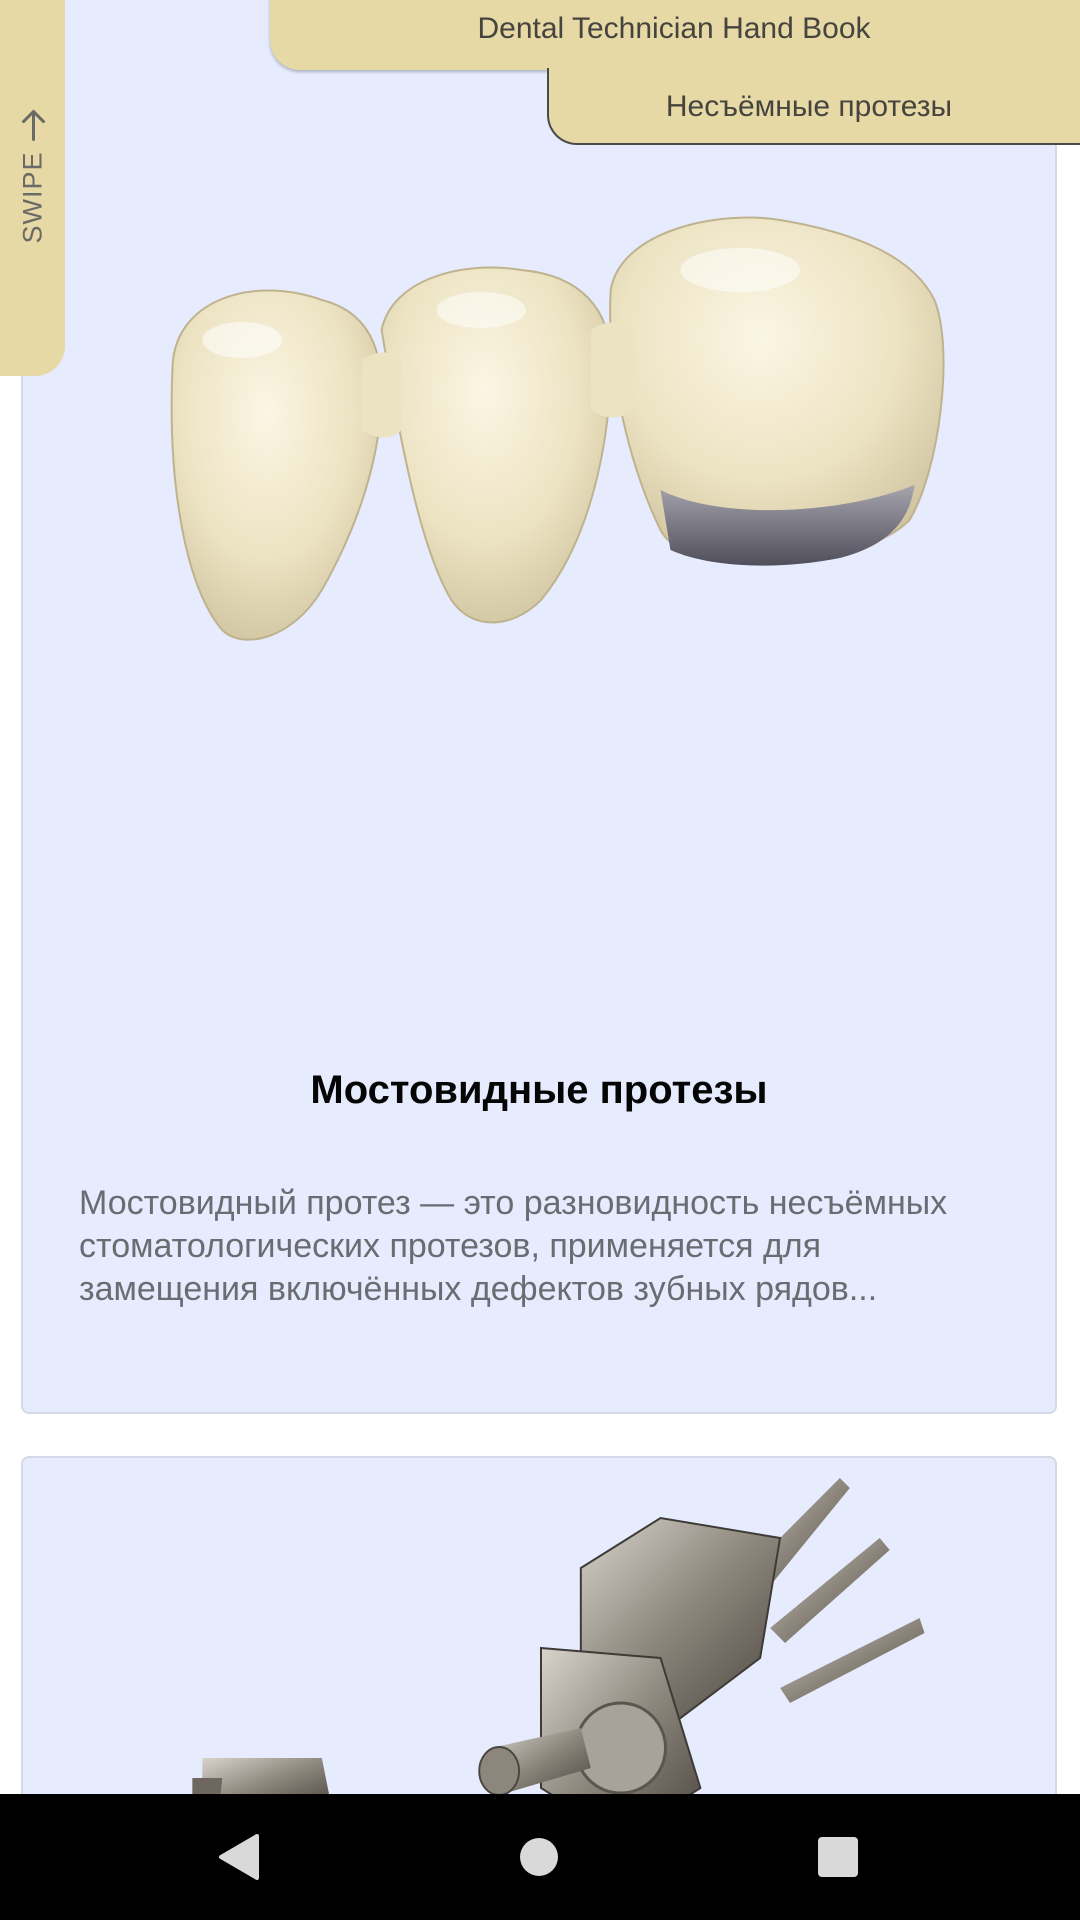  I want to click on section-tab: Несъёмные протезы, so click(813, 106).